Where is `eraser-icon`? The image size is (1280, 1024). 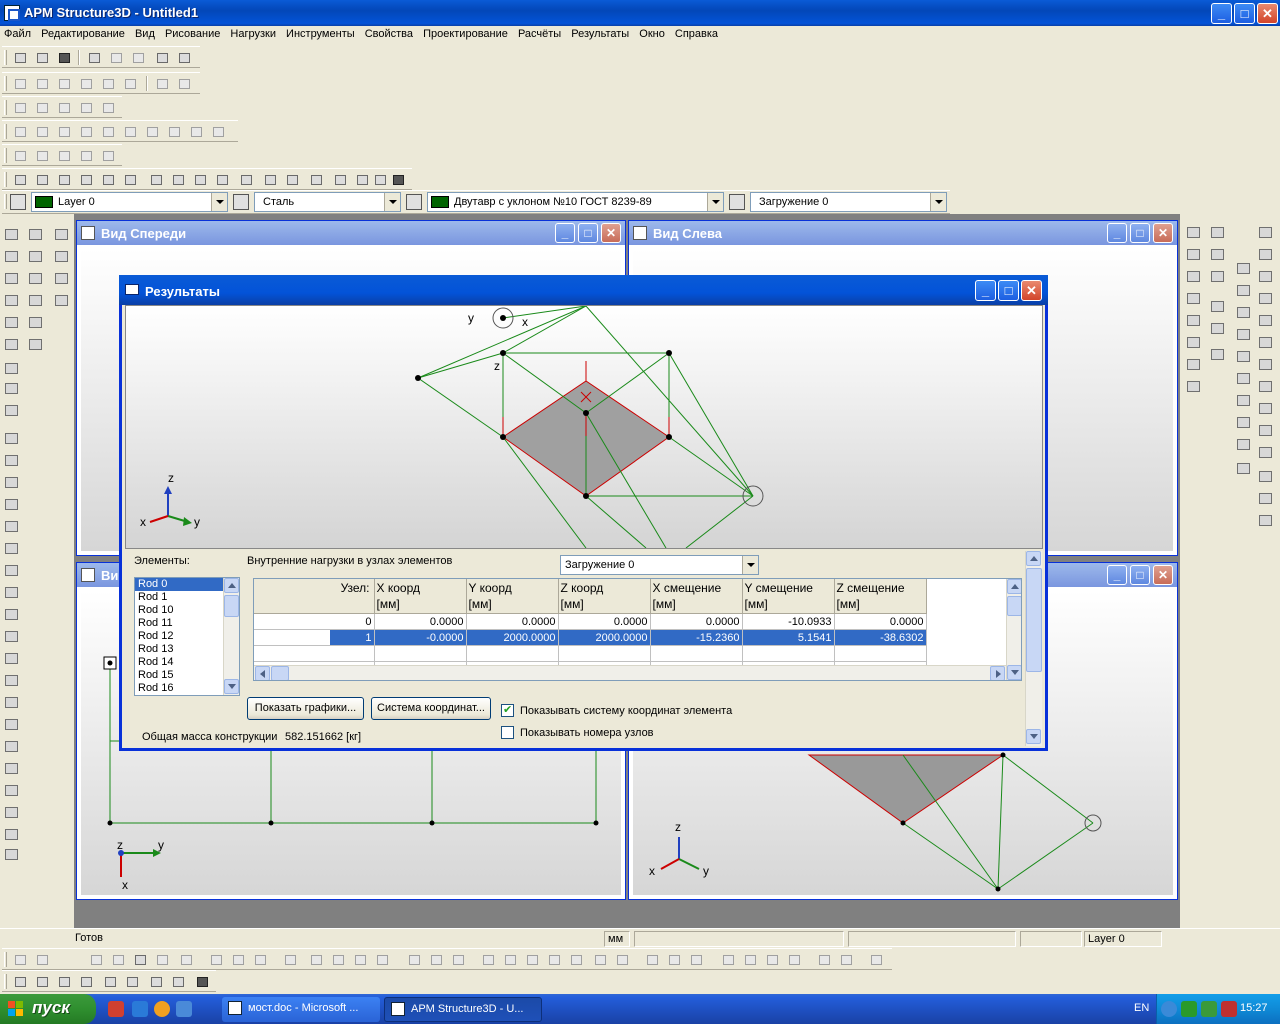
eraser-icon is located at coordinates (290, 959).